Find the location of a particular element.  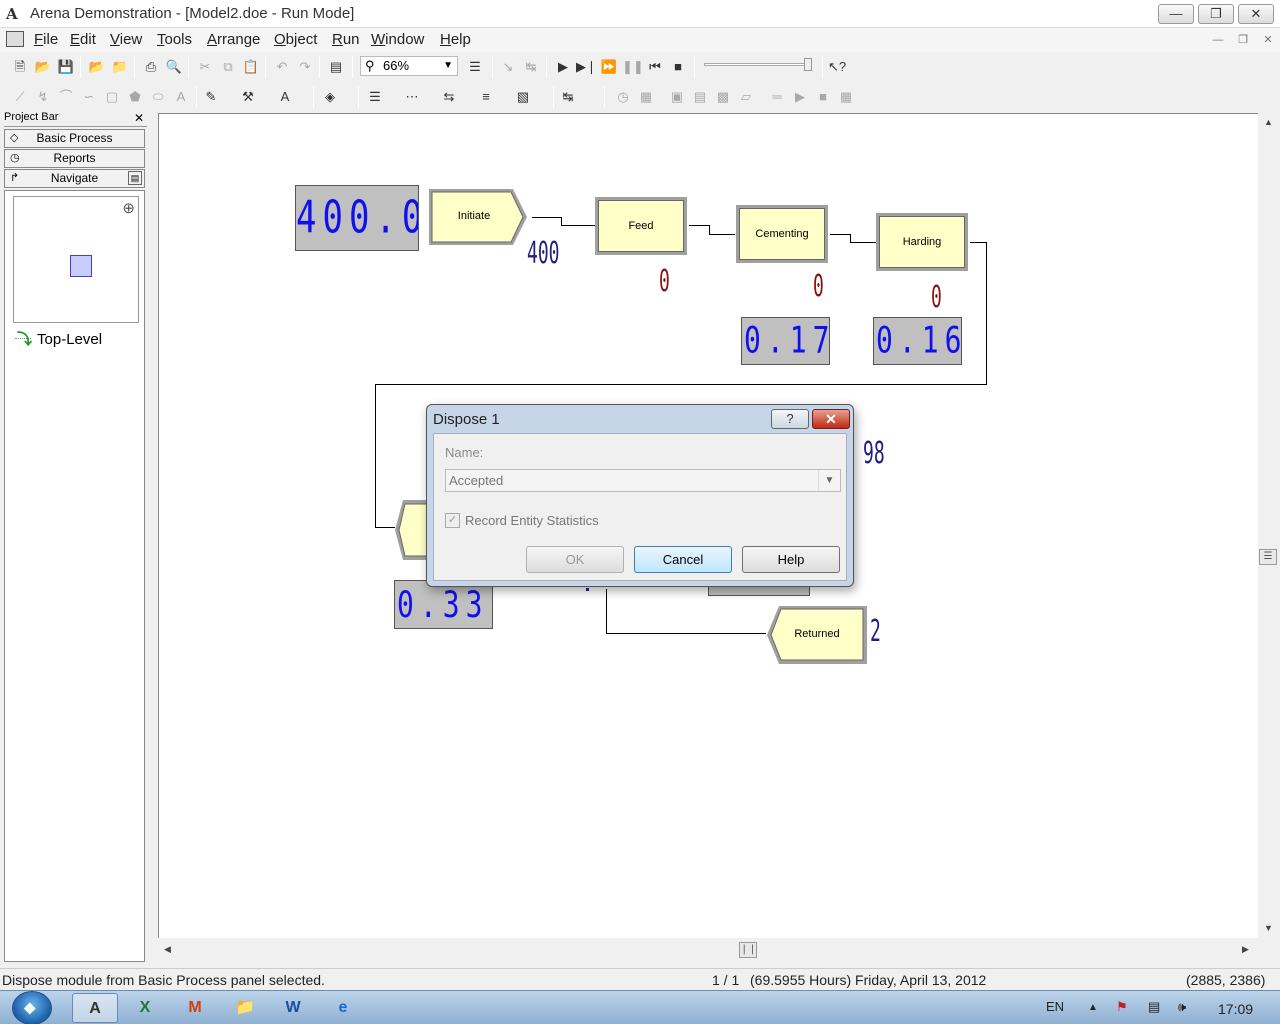

record-stats-checkbox: ✓ is located at coordinates (452, 520).